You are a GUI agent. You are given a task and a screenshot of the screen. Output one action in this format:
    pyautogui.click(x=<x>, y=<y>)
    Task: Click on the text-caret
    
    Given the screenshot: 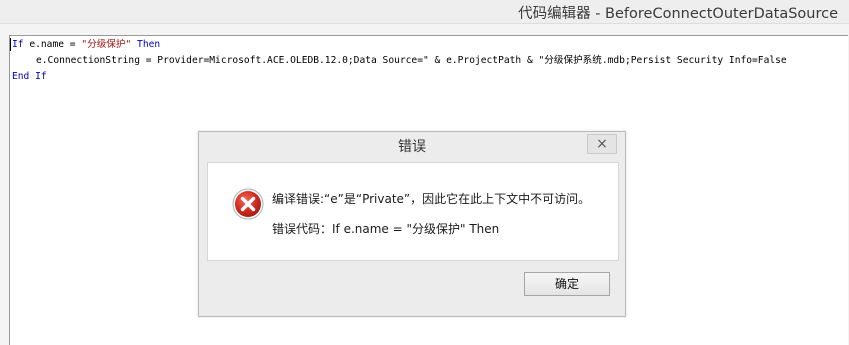 What is the action you would take?
    pyautogui.click(x=10, y=44)
    